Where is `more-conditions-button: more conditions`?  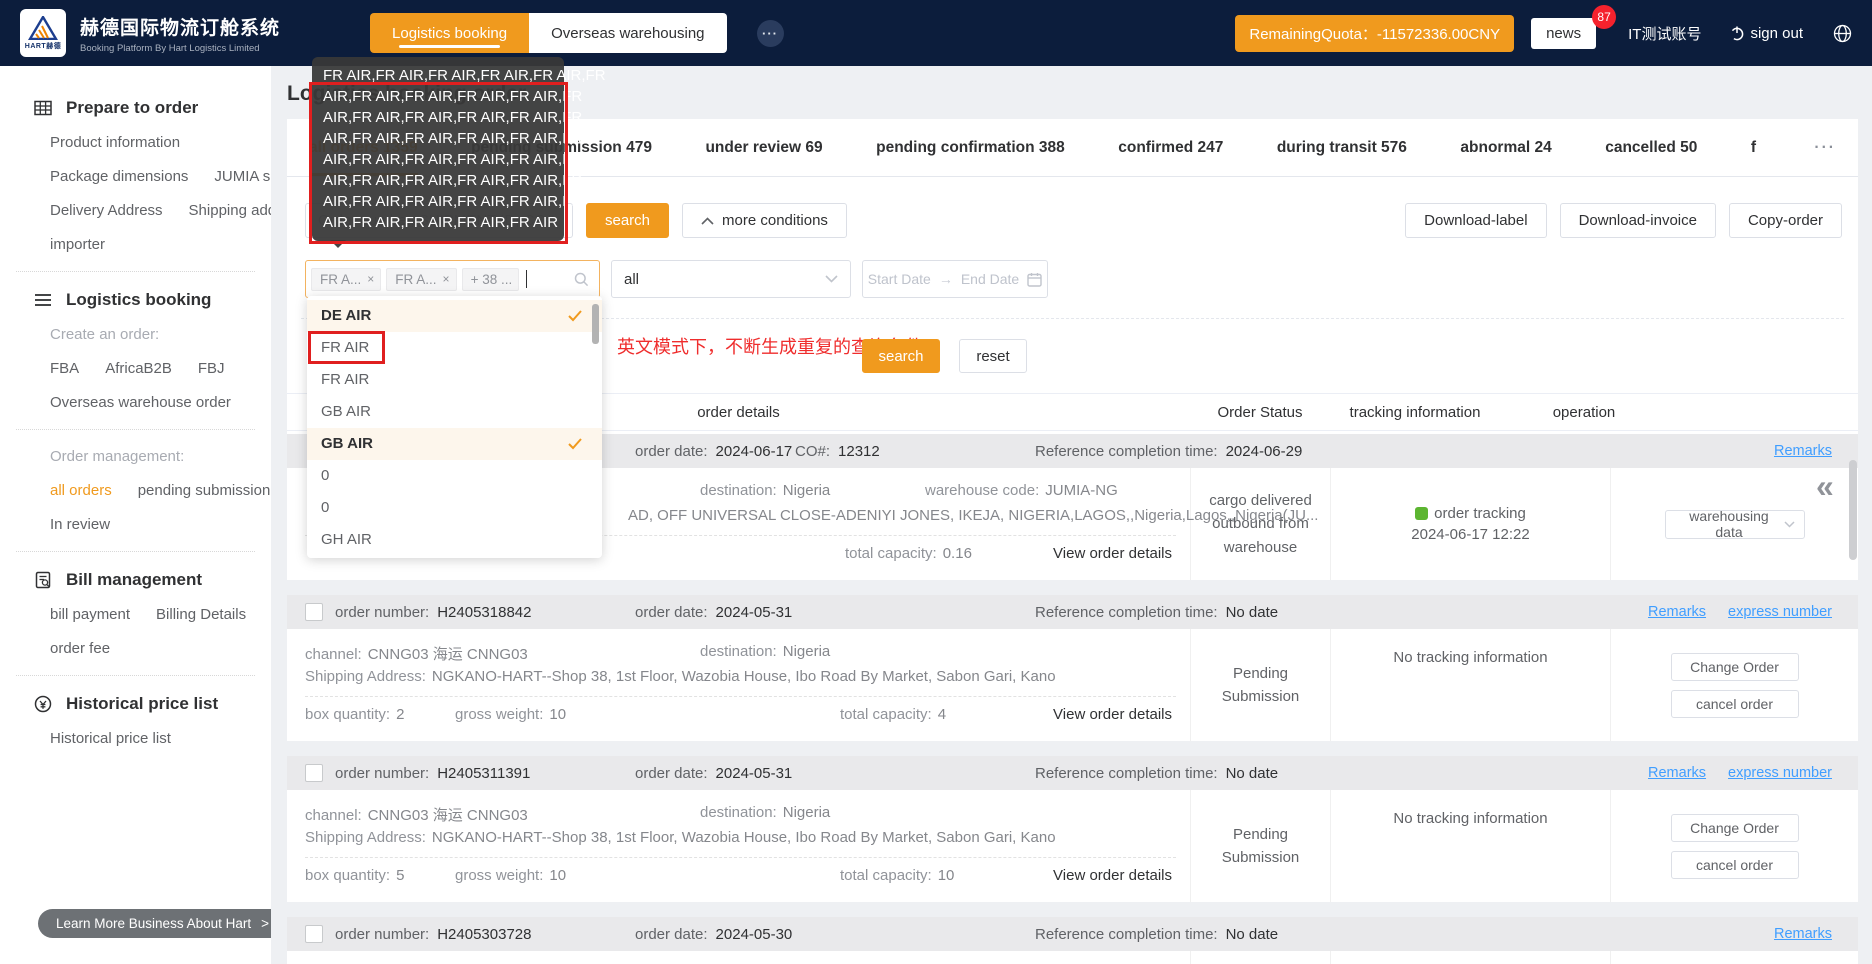
more-conditions-button: more conditions is located at coordinates (764, 220).